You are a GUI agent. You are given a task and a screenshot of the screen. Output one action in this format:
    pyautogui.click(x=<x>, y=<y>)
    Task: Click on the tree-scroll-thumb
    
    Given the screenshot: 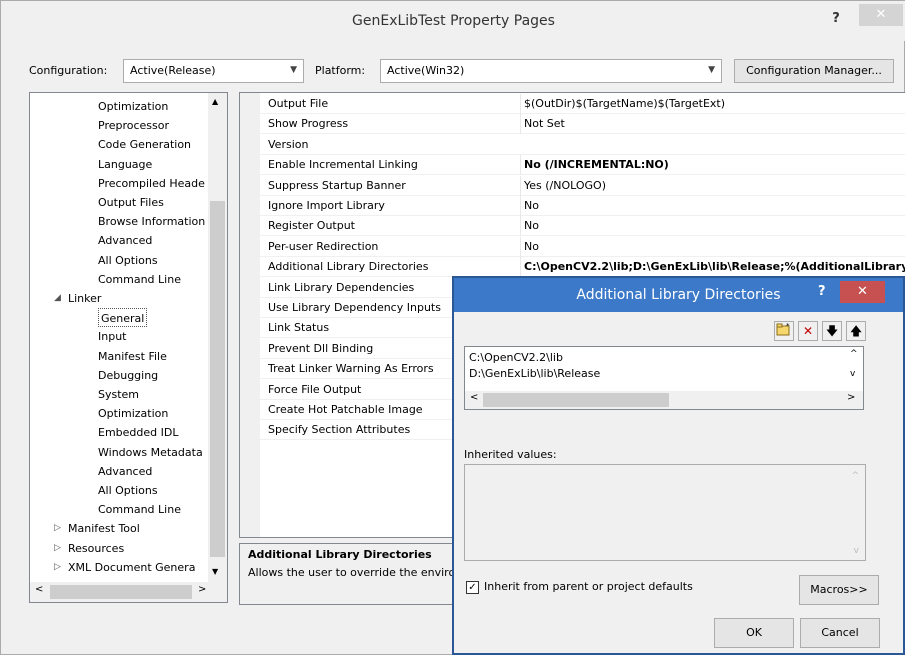 What is the action you would take?
    pyautogui.click(x=217, y=379)
    